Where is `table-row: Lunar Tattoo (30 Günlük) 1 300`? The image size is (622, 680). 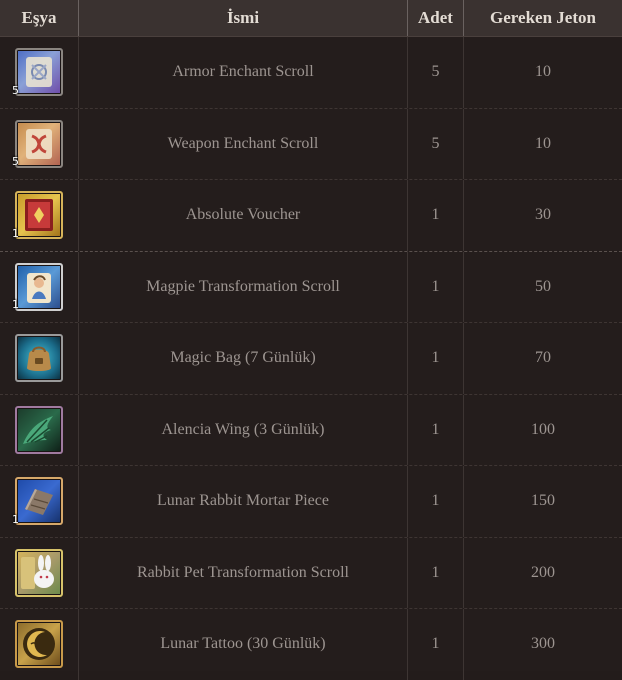
table-row: Lunar Tattoo (30 Günlük) 1 300 is located at coordinates (311, 644).